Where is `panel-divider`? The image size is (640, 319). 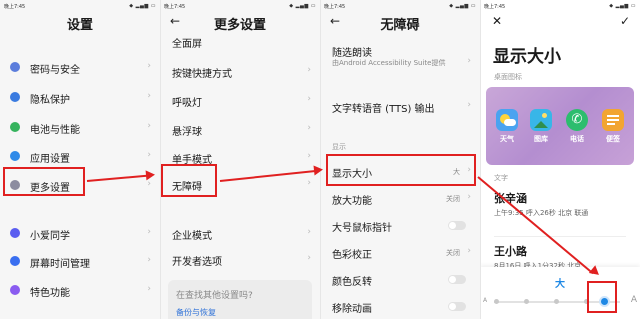
panel-divider is located at coordinates (480, 159).